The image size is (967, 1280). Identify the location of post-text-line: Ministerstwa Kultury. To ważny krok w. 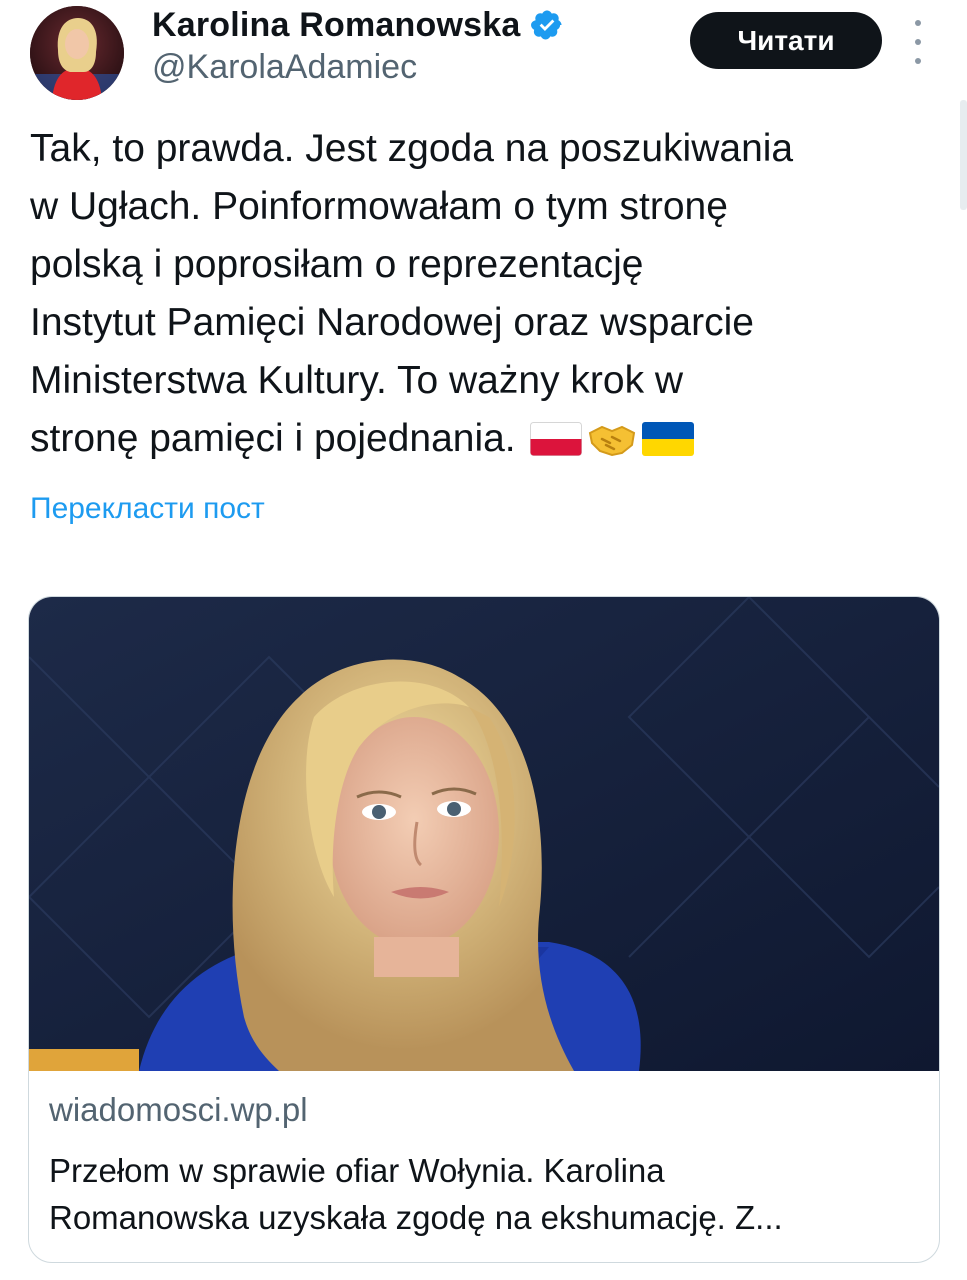
(357, 380).